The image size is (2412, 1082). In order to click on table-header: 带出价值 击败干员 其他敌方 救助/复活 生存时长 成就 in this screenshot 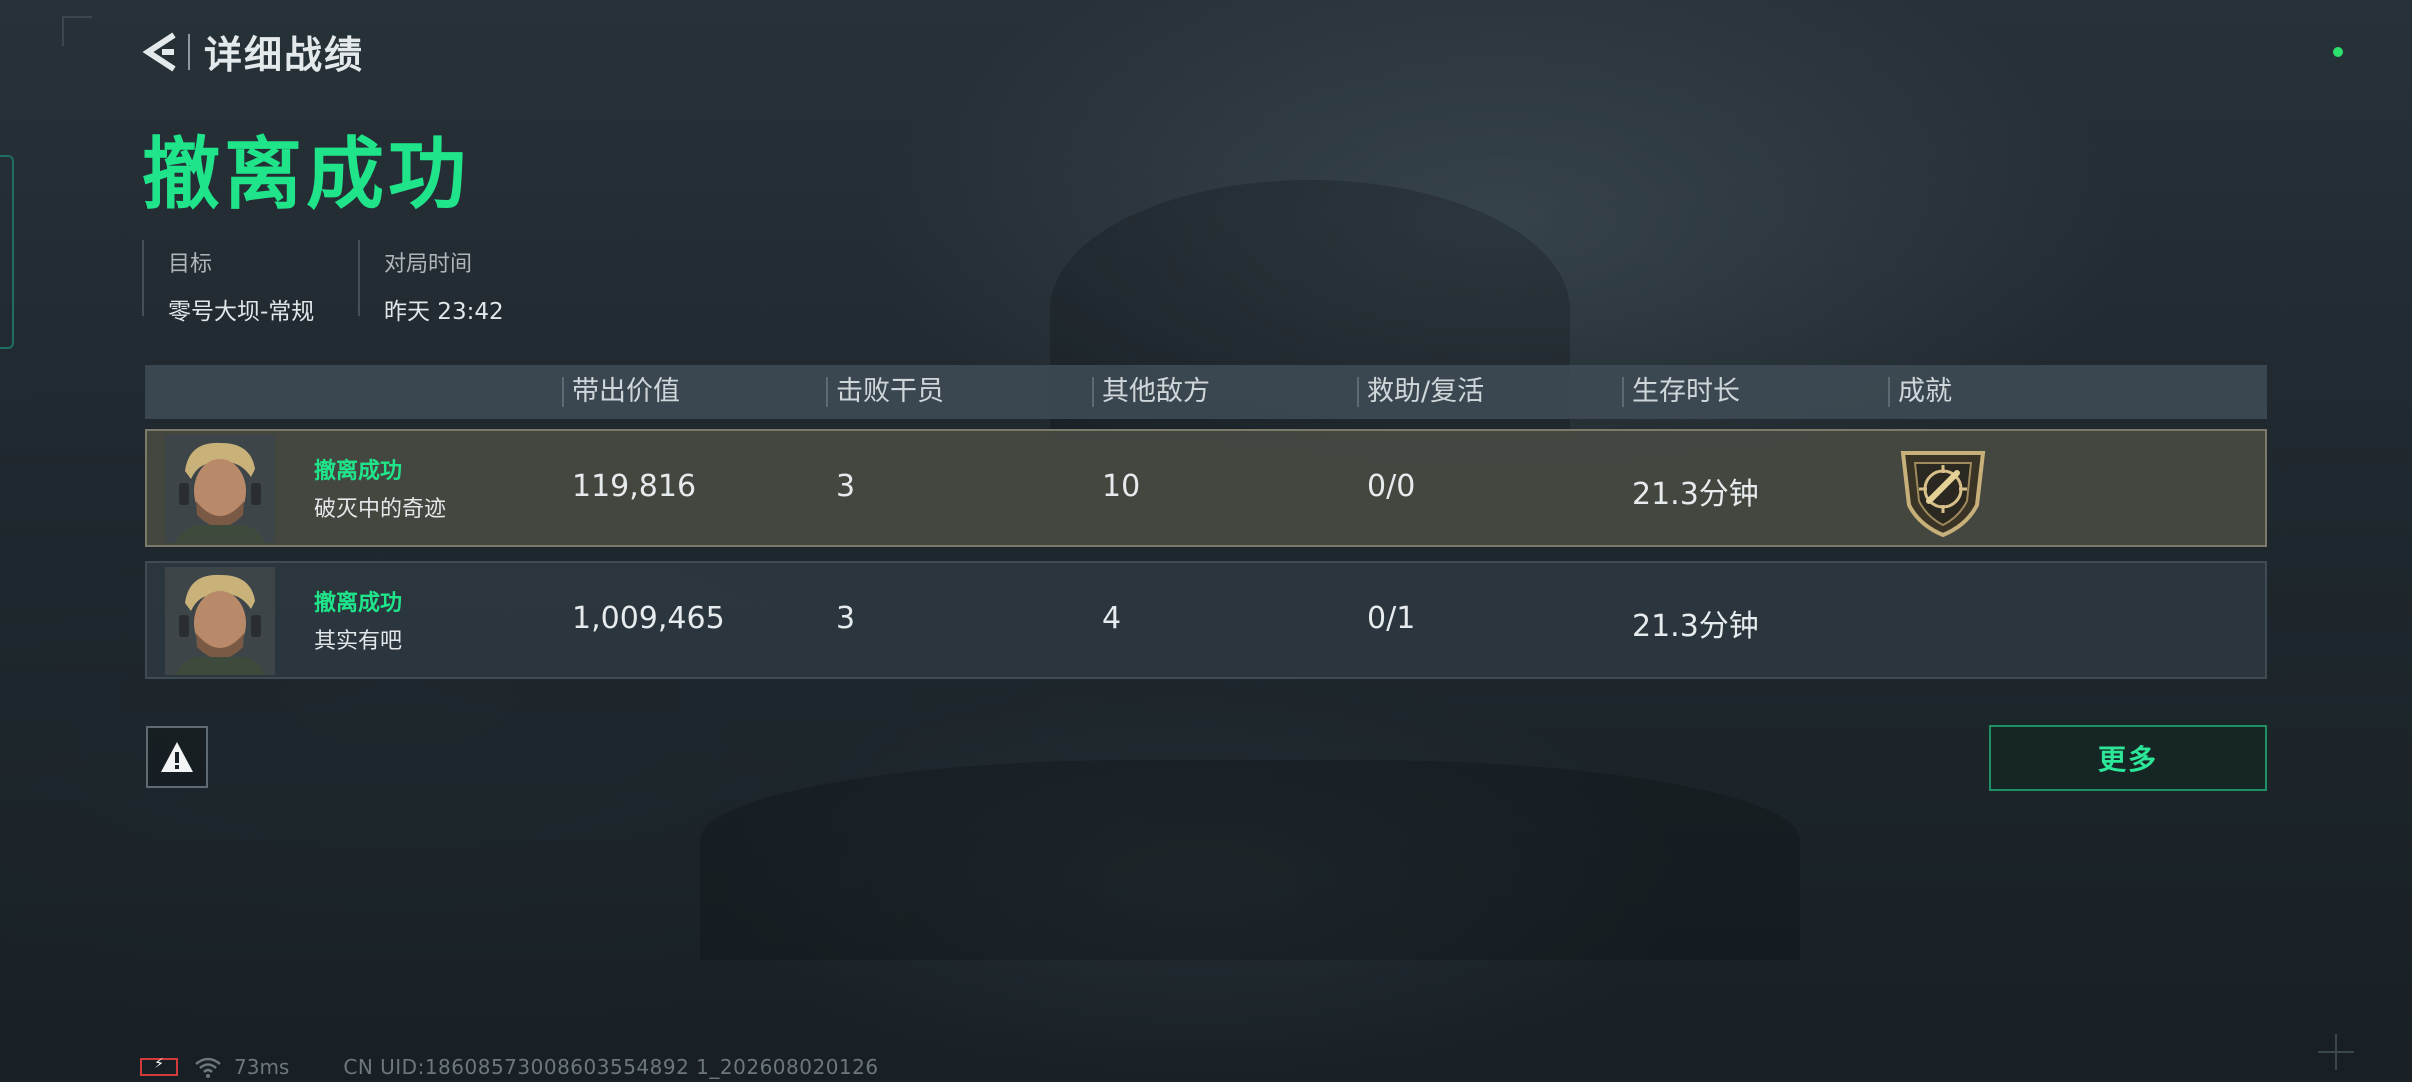, I will do `click(1206, 392)`.